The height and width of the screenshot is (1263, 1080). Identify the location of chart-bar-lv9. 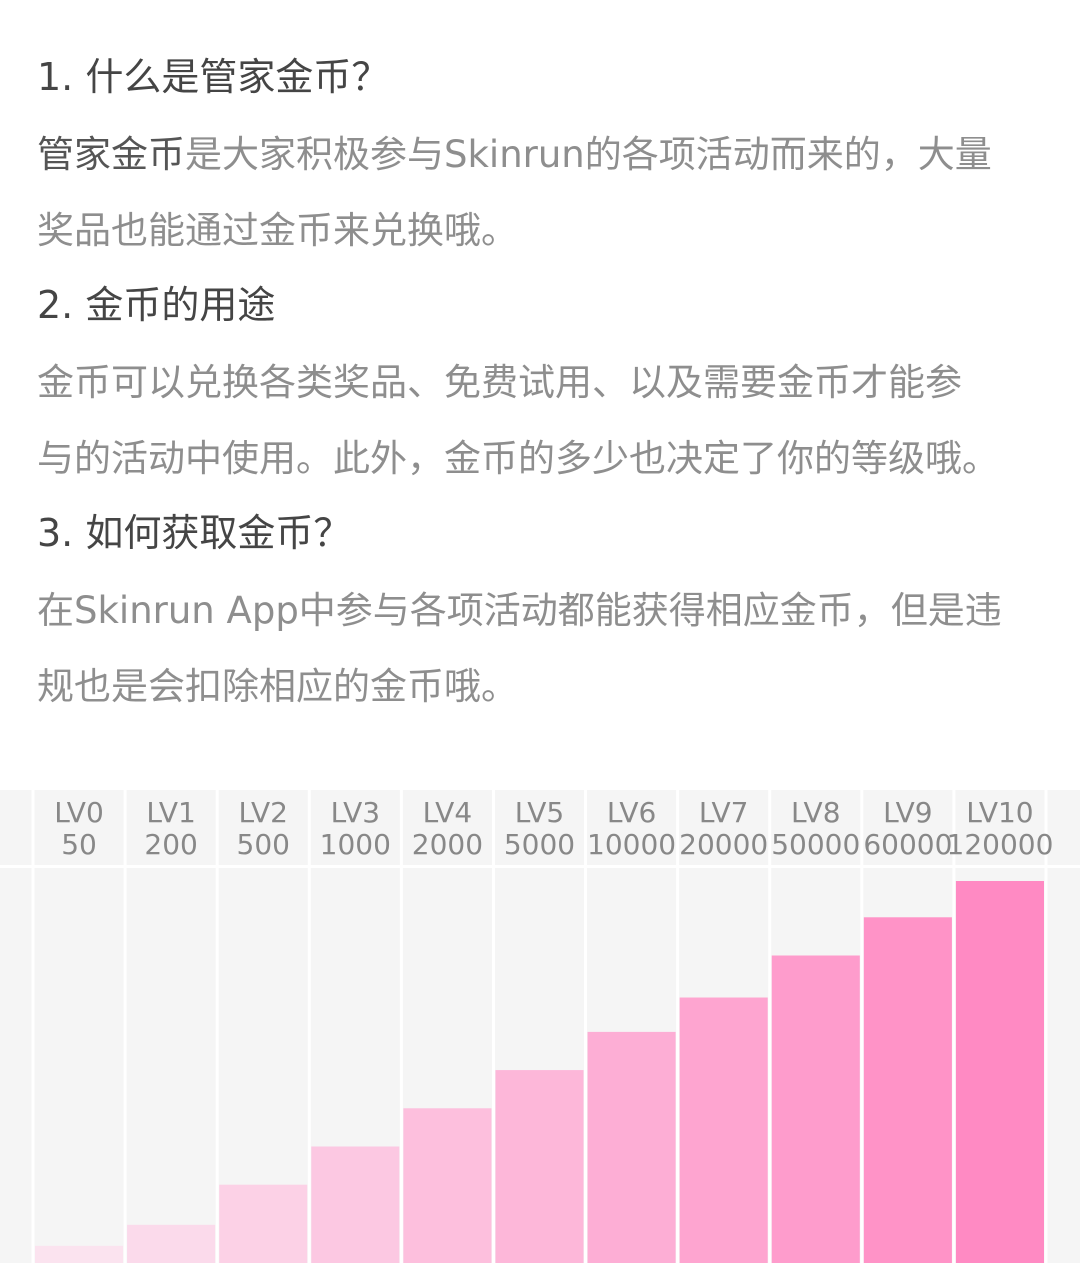
(907, 1090).